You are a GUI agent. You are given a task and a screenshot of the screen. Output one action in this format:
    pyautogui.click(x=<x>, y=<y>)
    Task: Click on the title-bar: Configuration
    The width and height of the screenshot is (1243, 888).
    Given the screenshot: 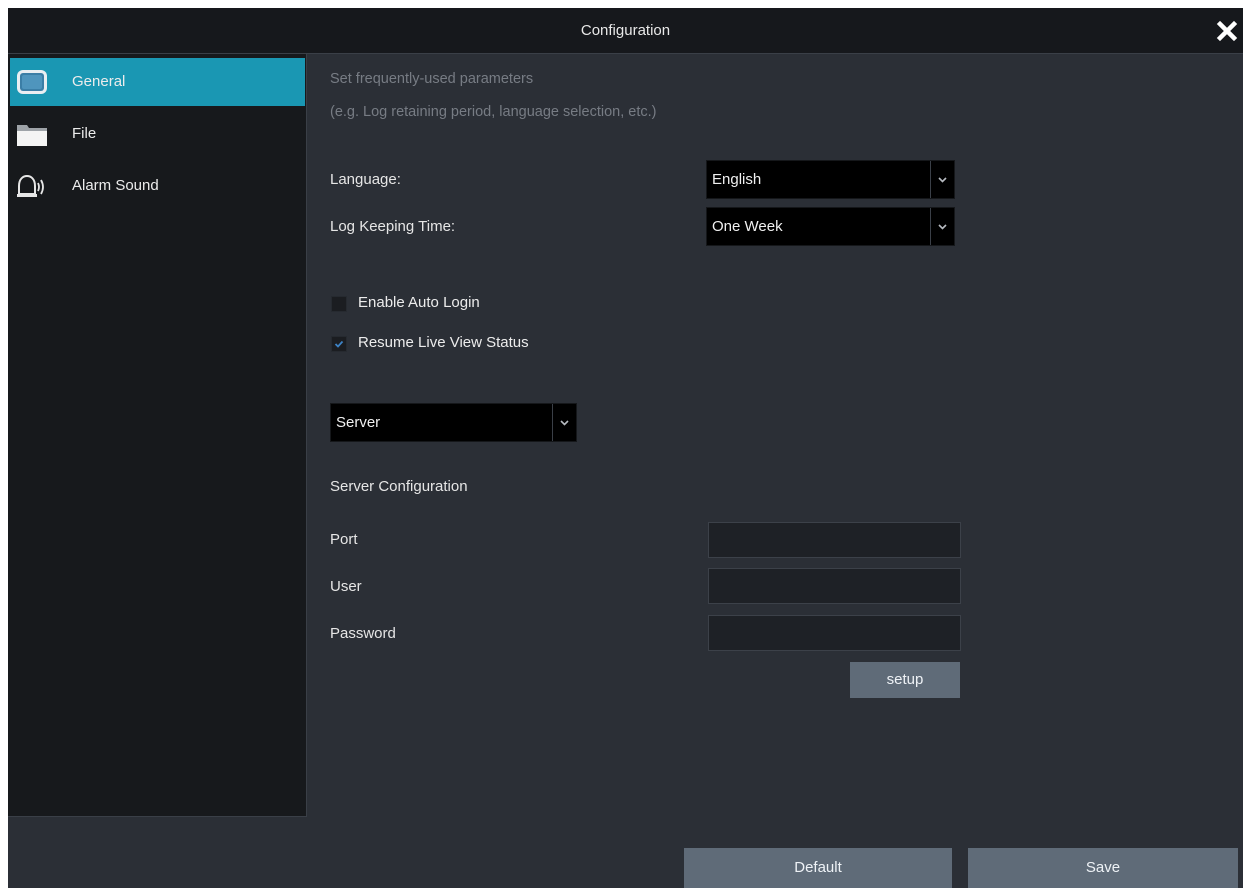 What is the action you would take?
    pyautogui.click(x=625, y=31)
    